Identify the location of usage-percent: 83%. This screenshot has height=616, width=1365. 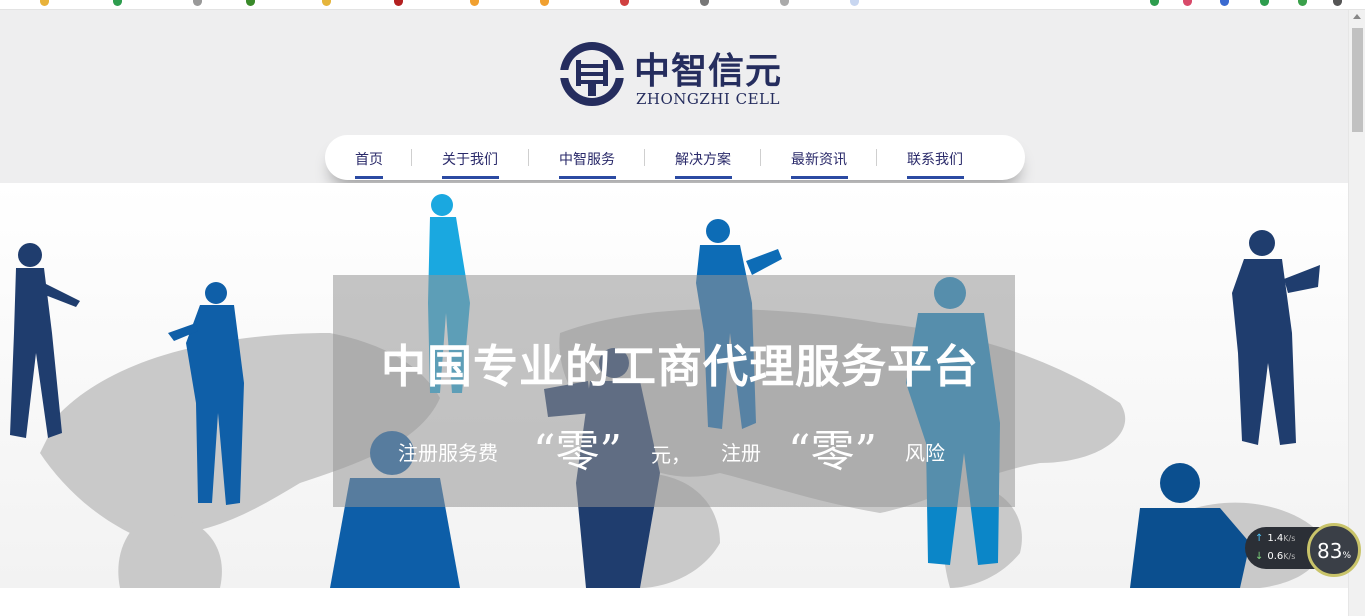
(1333, 551).